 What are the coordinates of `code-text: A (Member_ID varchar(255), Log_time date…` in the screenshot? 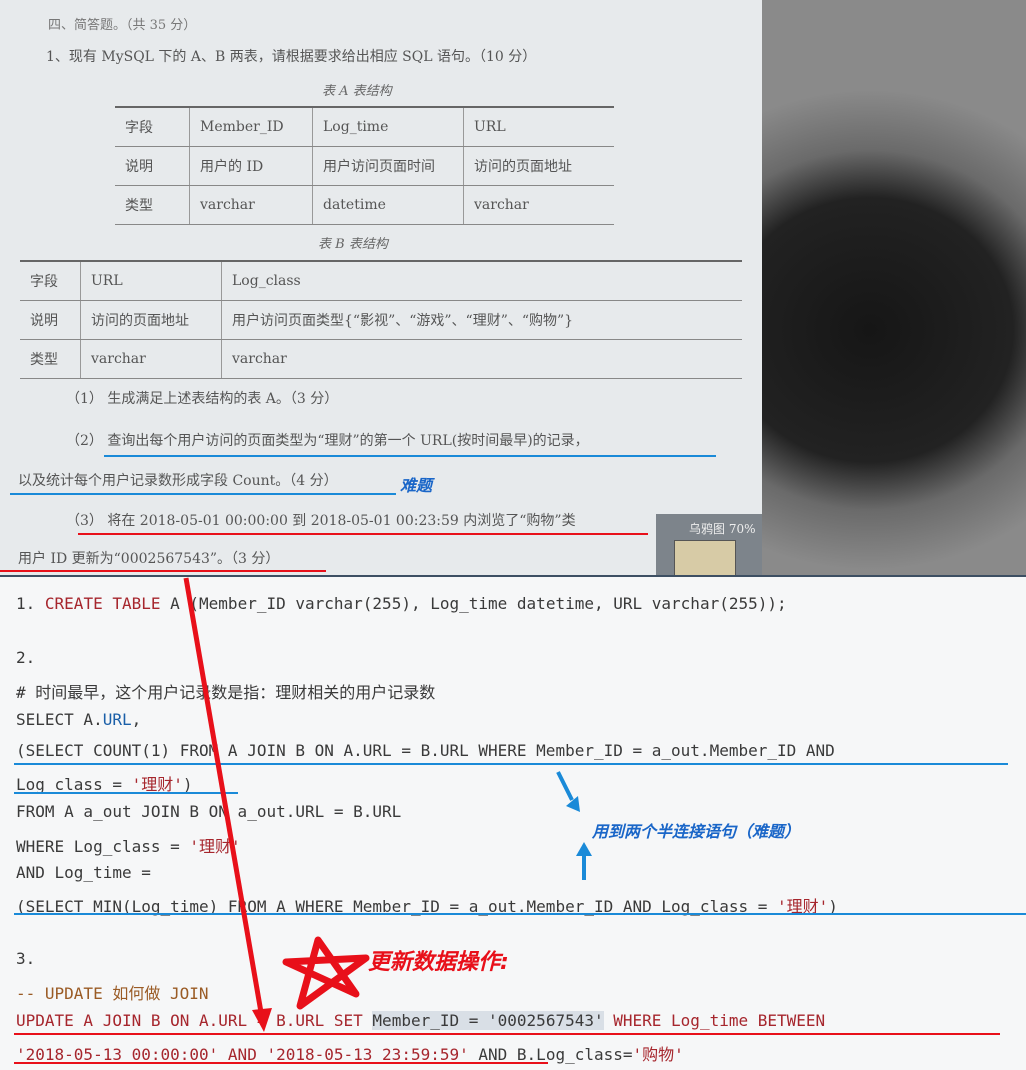 It's located at (473, 603).